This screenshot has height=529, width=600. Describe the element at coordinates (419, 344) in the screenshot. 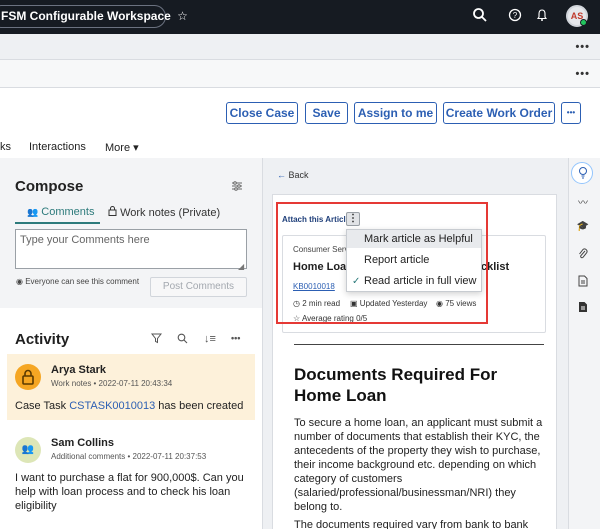

I see `article-divider` at that location.